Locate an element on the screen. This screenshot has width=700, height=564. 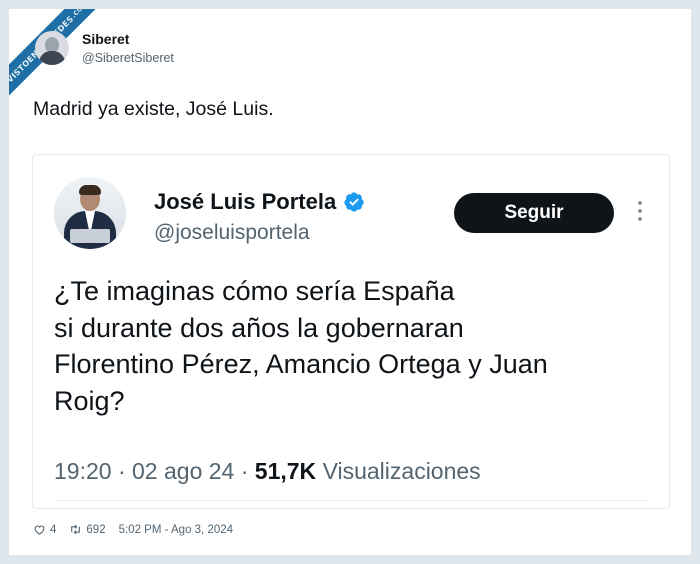
quoted-text-line: Roig? is located at coordinates (89, 400).